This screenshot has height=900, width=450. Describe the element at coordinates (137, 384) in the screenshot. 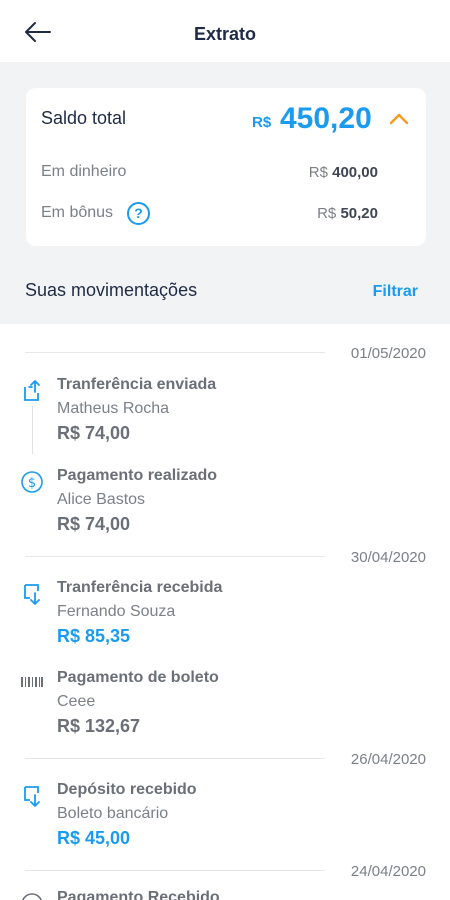

I see `item-title: Tranferência enviada` at that location.